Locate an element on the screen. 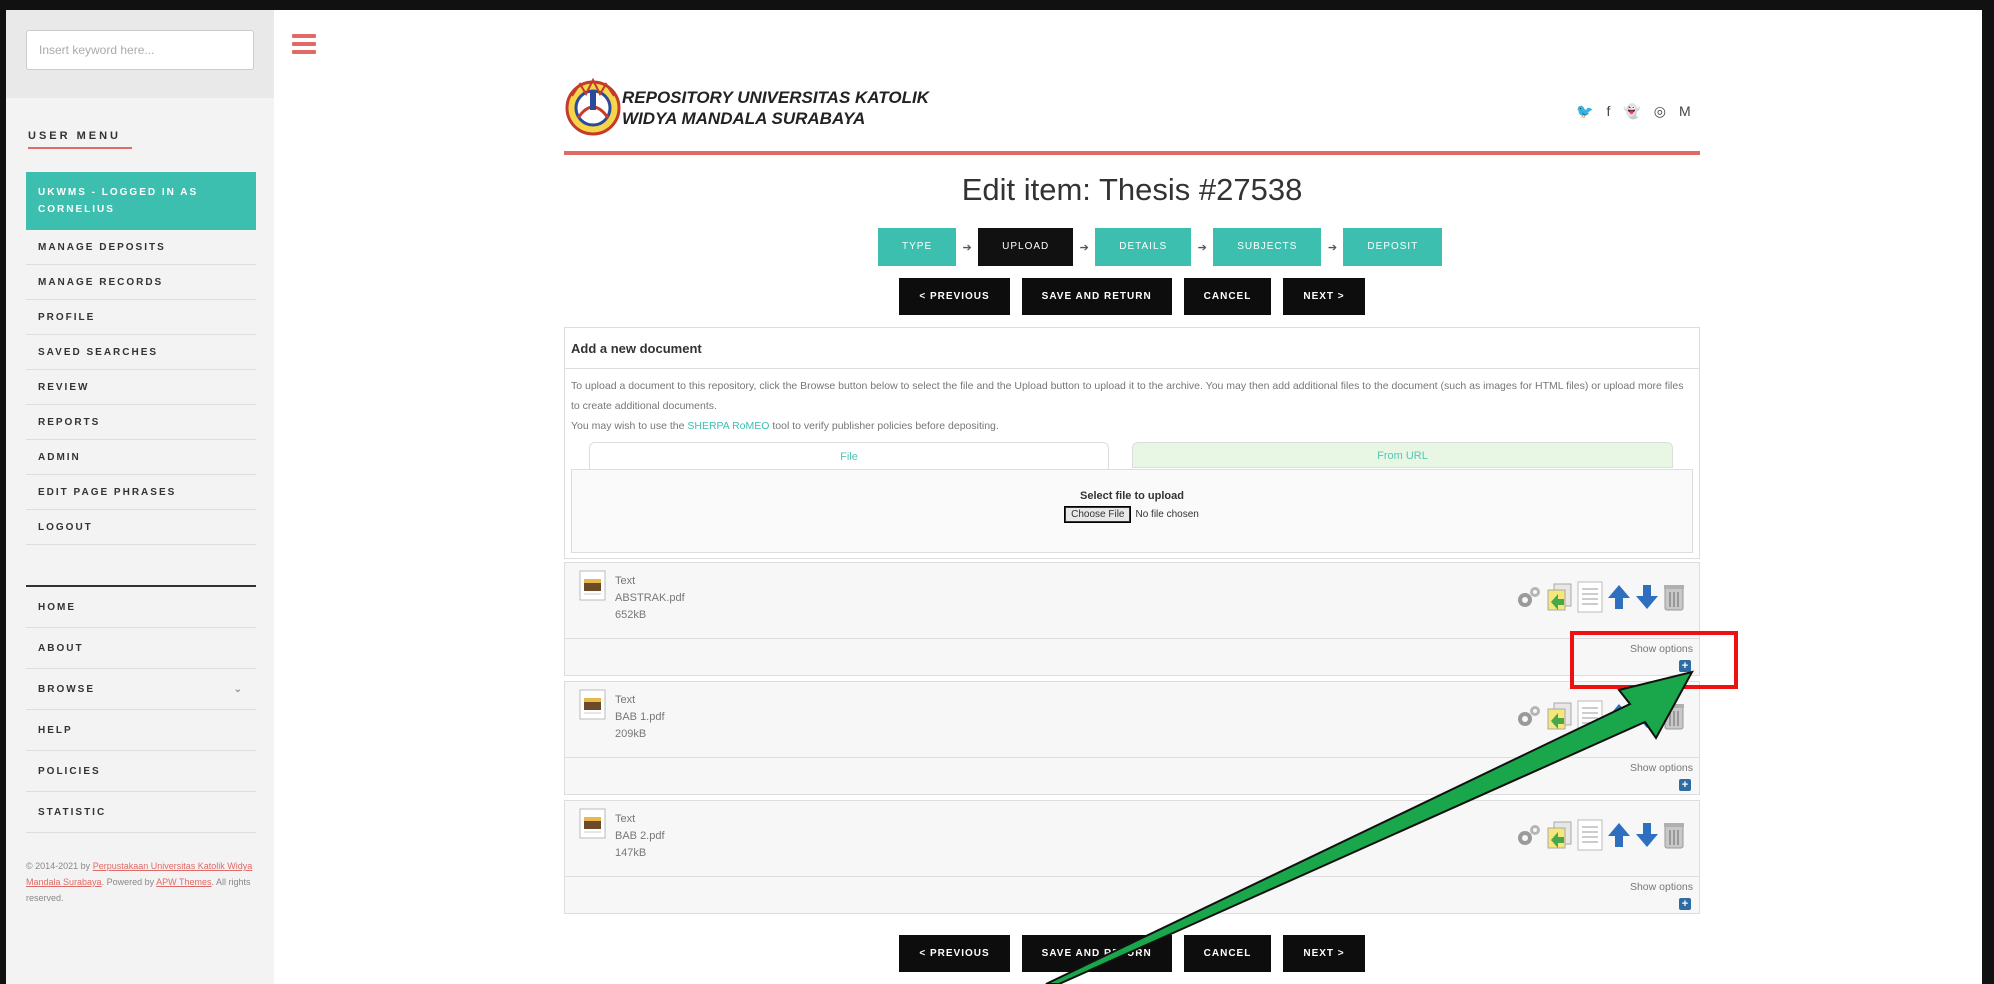 This screenshot has width=1994, height=984. footer-theme-link: APW Themes is located at coordinates (183, 882).